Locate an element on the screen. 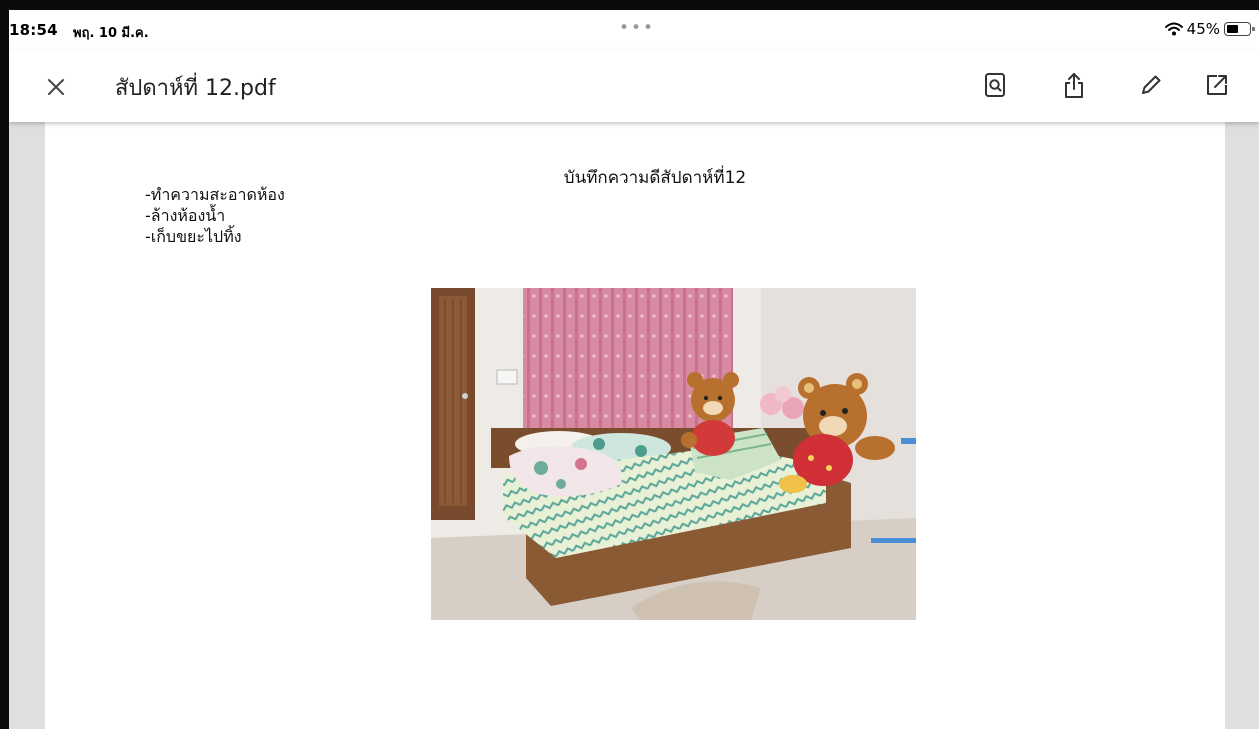  share-icon is located at coordinates (1074, 85).